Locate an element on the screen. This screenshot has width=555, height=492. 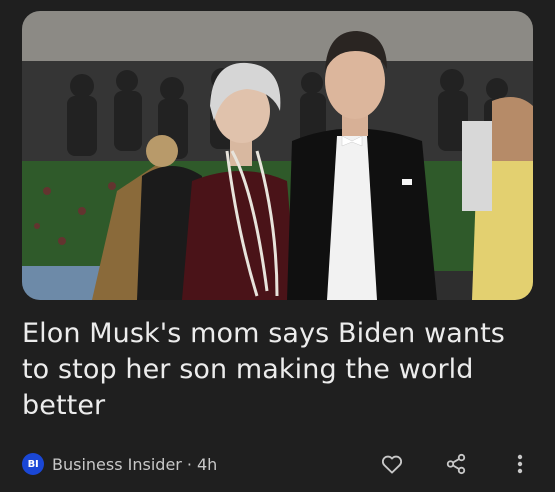
heart-icon is located at coordinates (392, 464).